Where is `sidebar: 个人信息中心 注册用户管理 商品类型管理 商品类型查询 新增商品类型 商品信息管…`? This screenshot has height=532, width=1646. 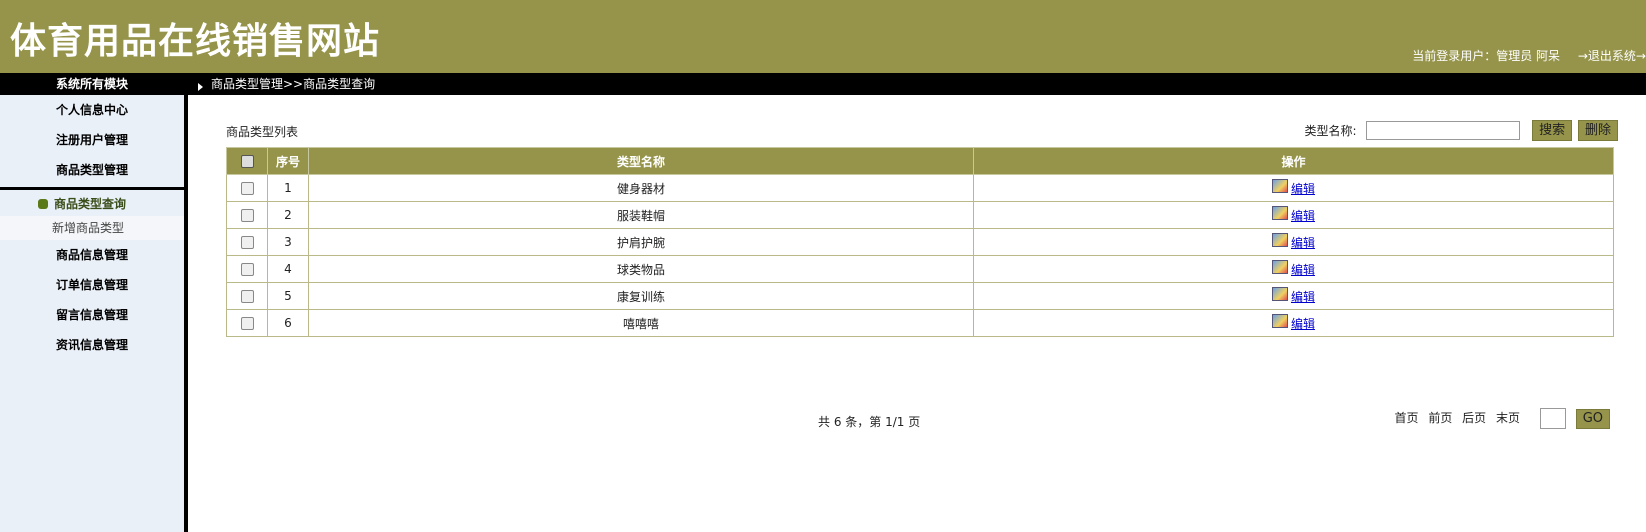 sidebar: 个人信息中心 注册用户管理 商品类型管理 商品类型查询 新增商品类型 商品信息管… is located at coordinates (92, 313).